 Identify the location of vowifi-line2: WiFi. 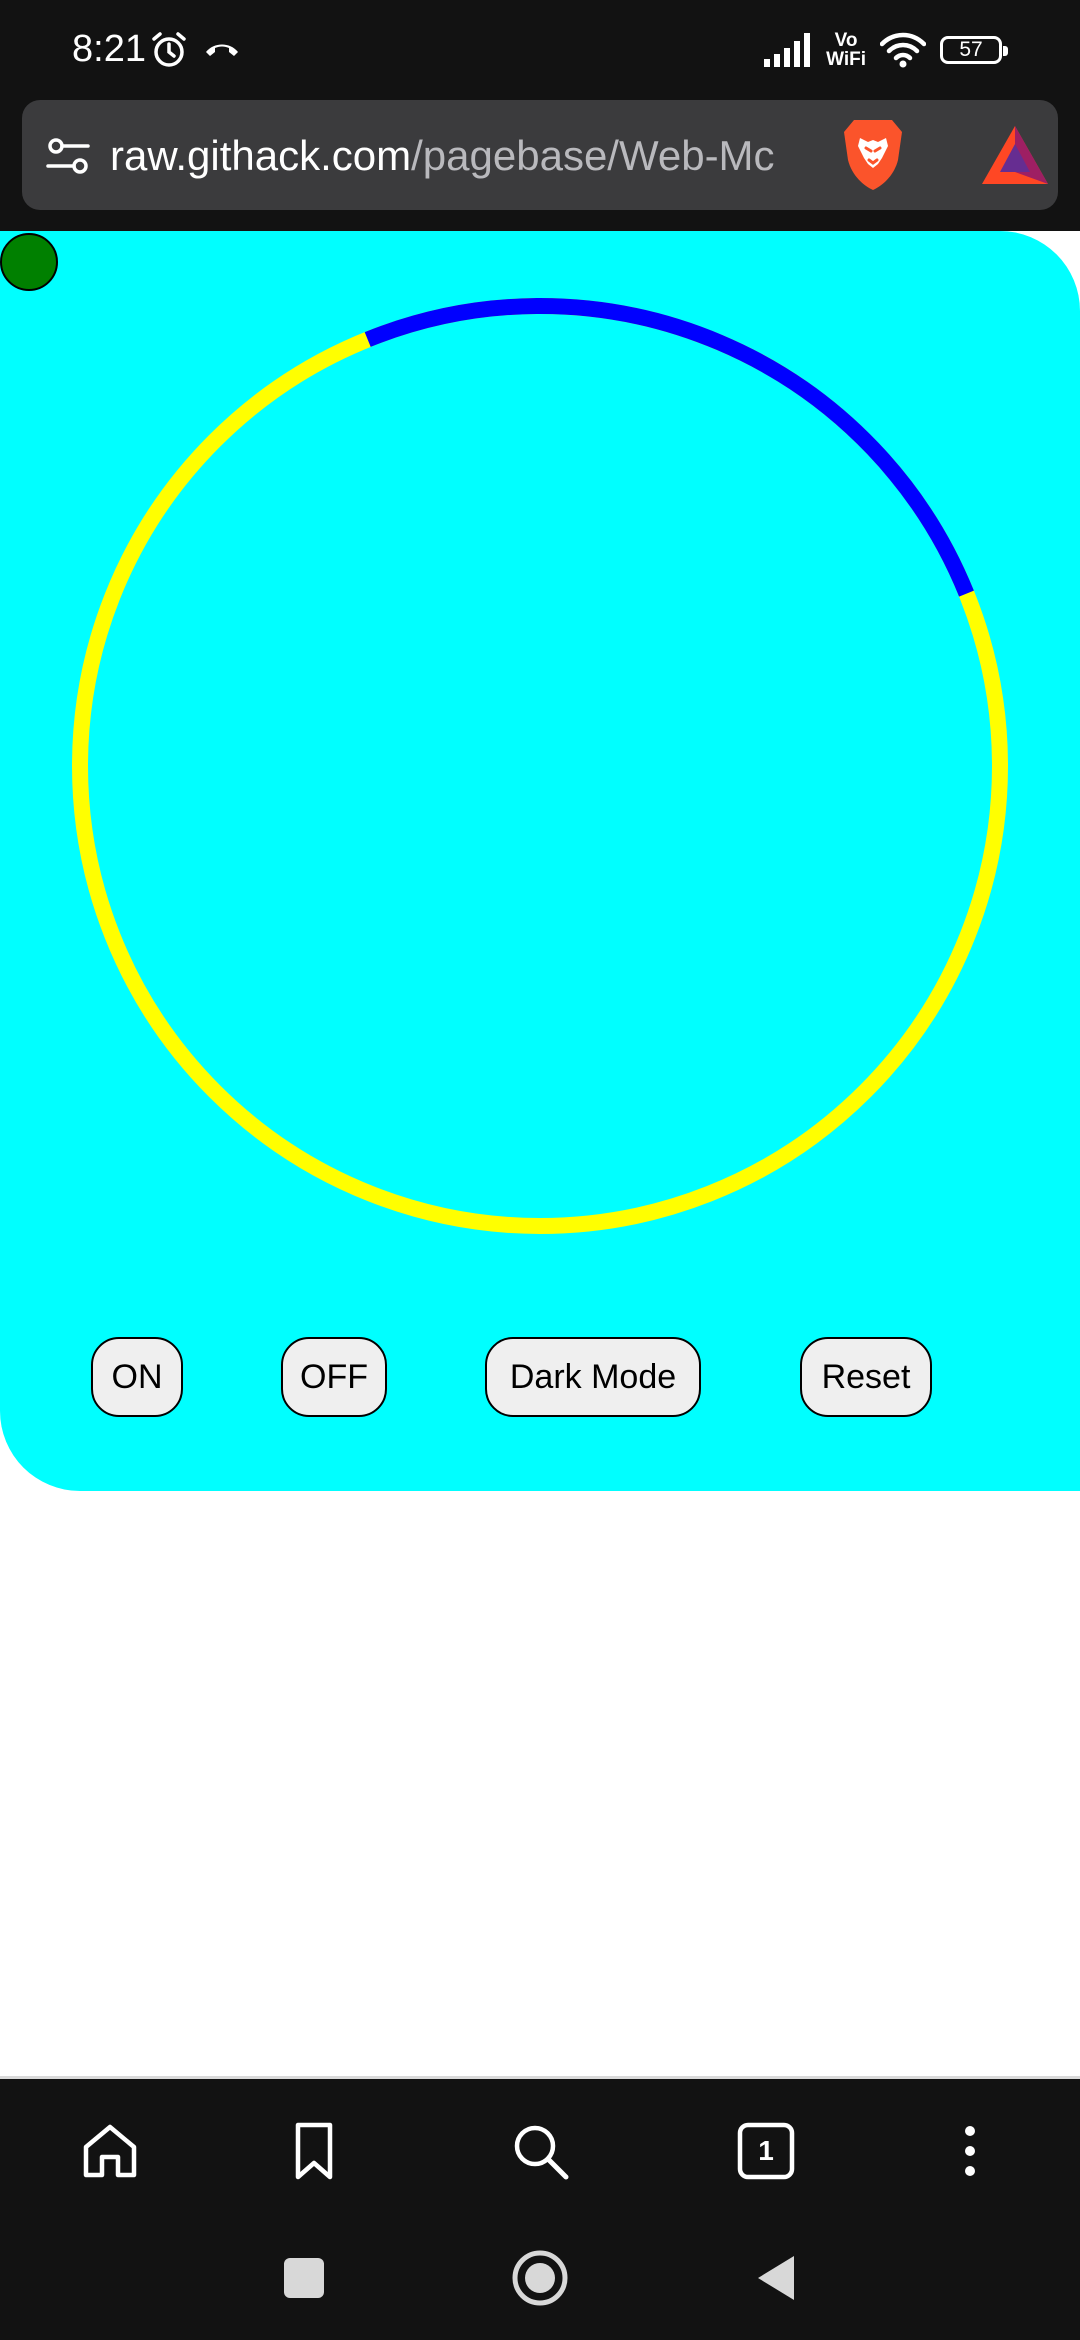
(846, 59).